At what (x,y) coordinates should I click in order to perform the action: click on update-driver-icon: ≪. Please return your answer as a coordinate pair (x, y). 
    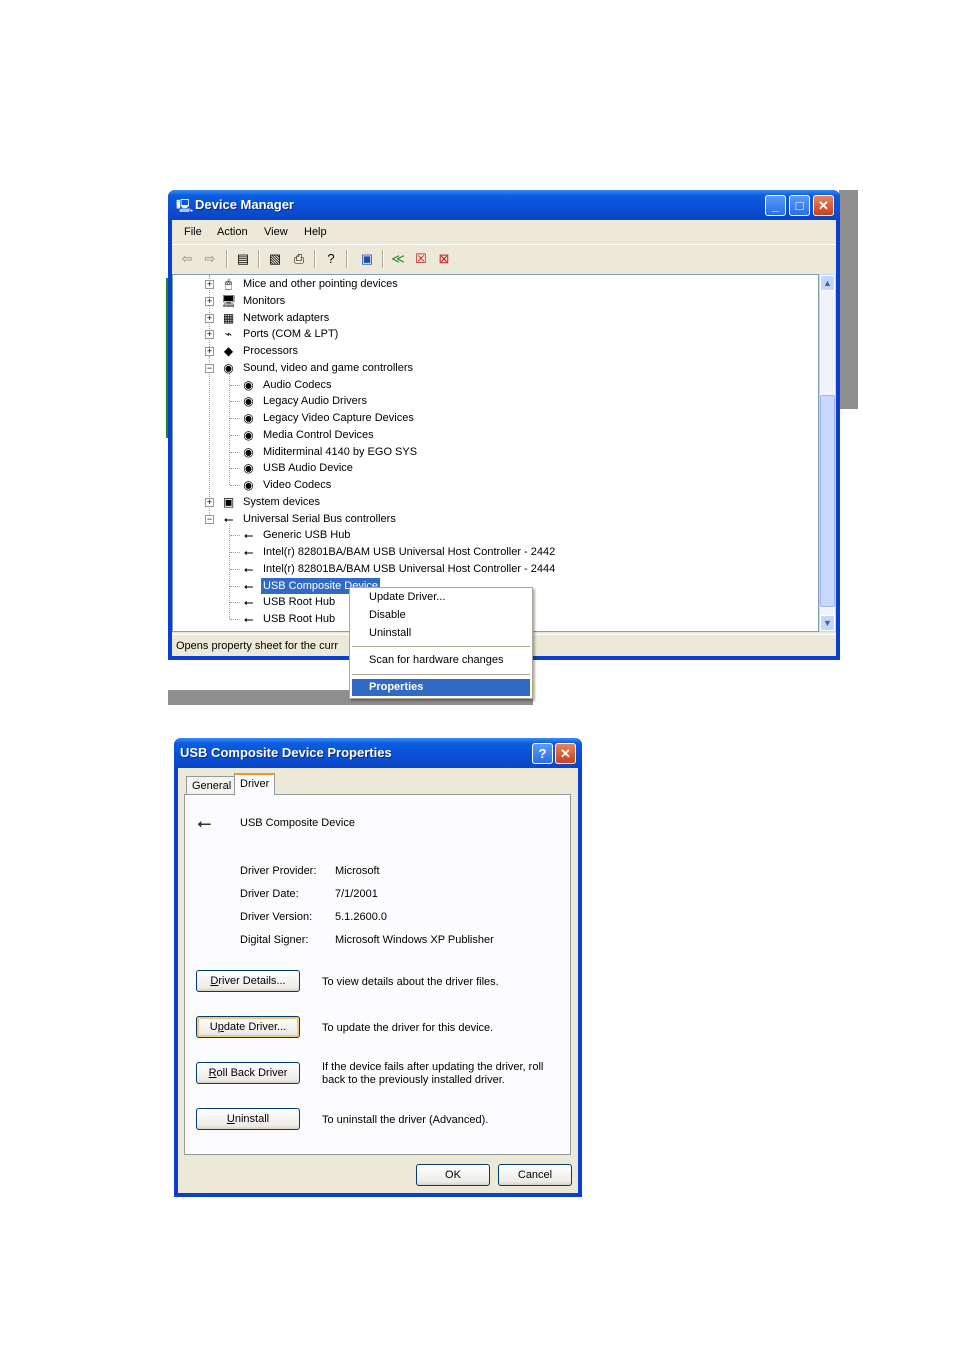
    Looking at the image, I should click on (398, 259).